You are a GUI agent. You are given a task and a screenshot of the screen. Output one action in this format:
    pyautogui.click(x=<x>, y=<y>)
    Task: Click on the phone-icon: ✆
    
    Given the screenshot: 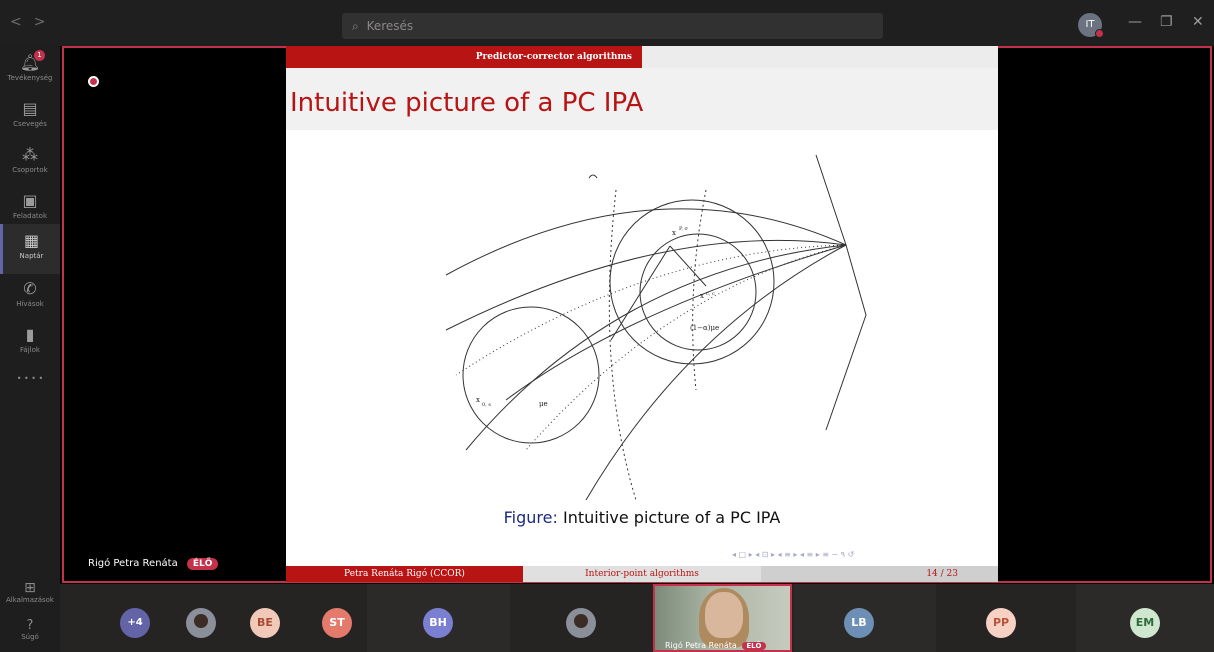 What is the action you would take?
    pyautogui.click(x=30, y=288)
    